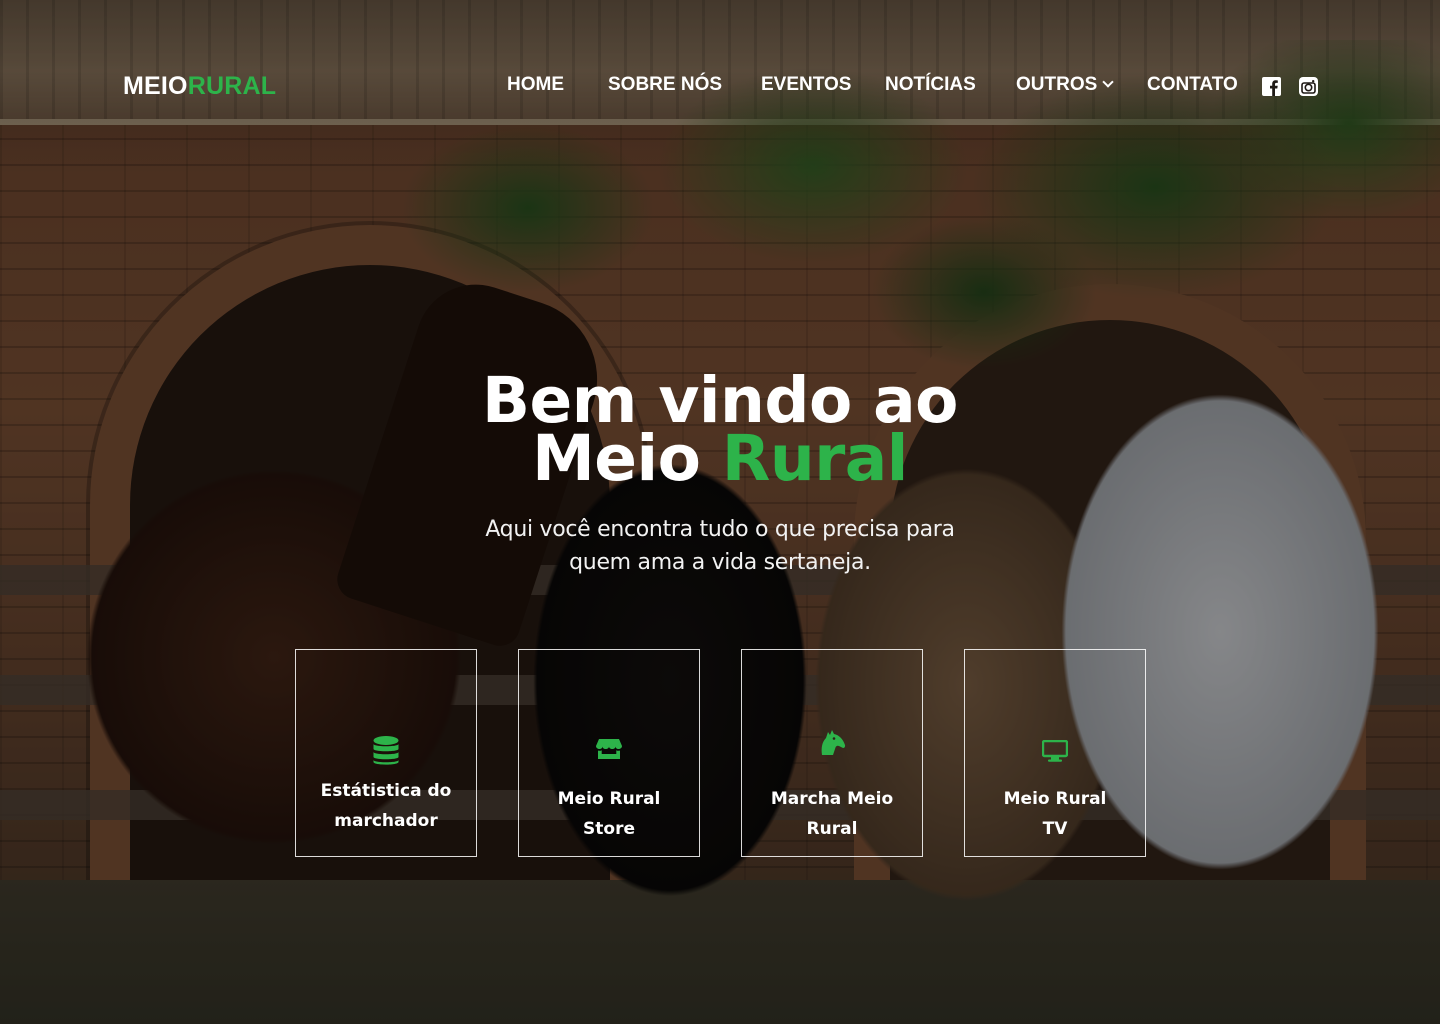  I want to click on nav-noticias: NOTÍCIAS, so click(930, 85).